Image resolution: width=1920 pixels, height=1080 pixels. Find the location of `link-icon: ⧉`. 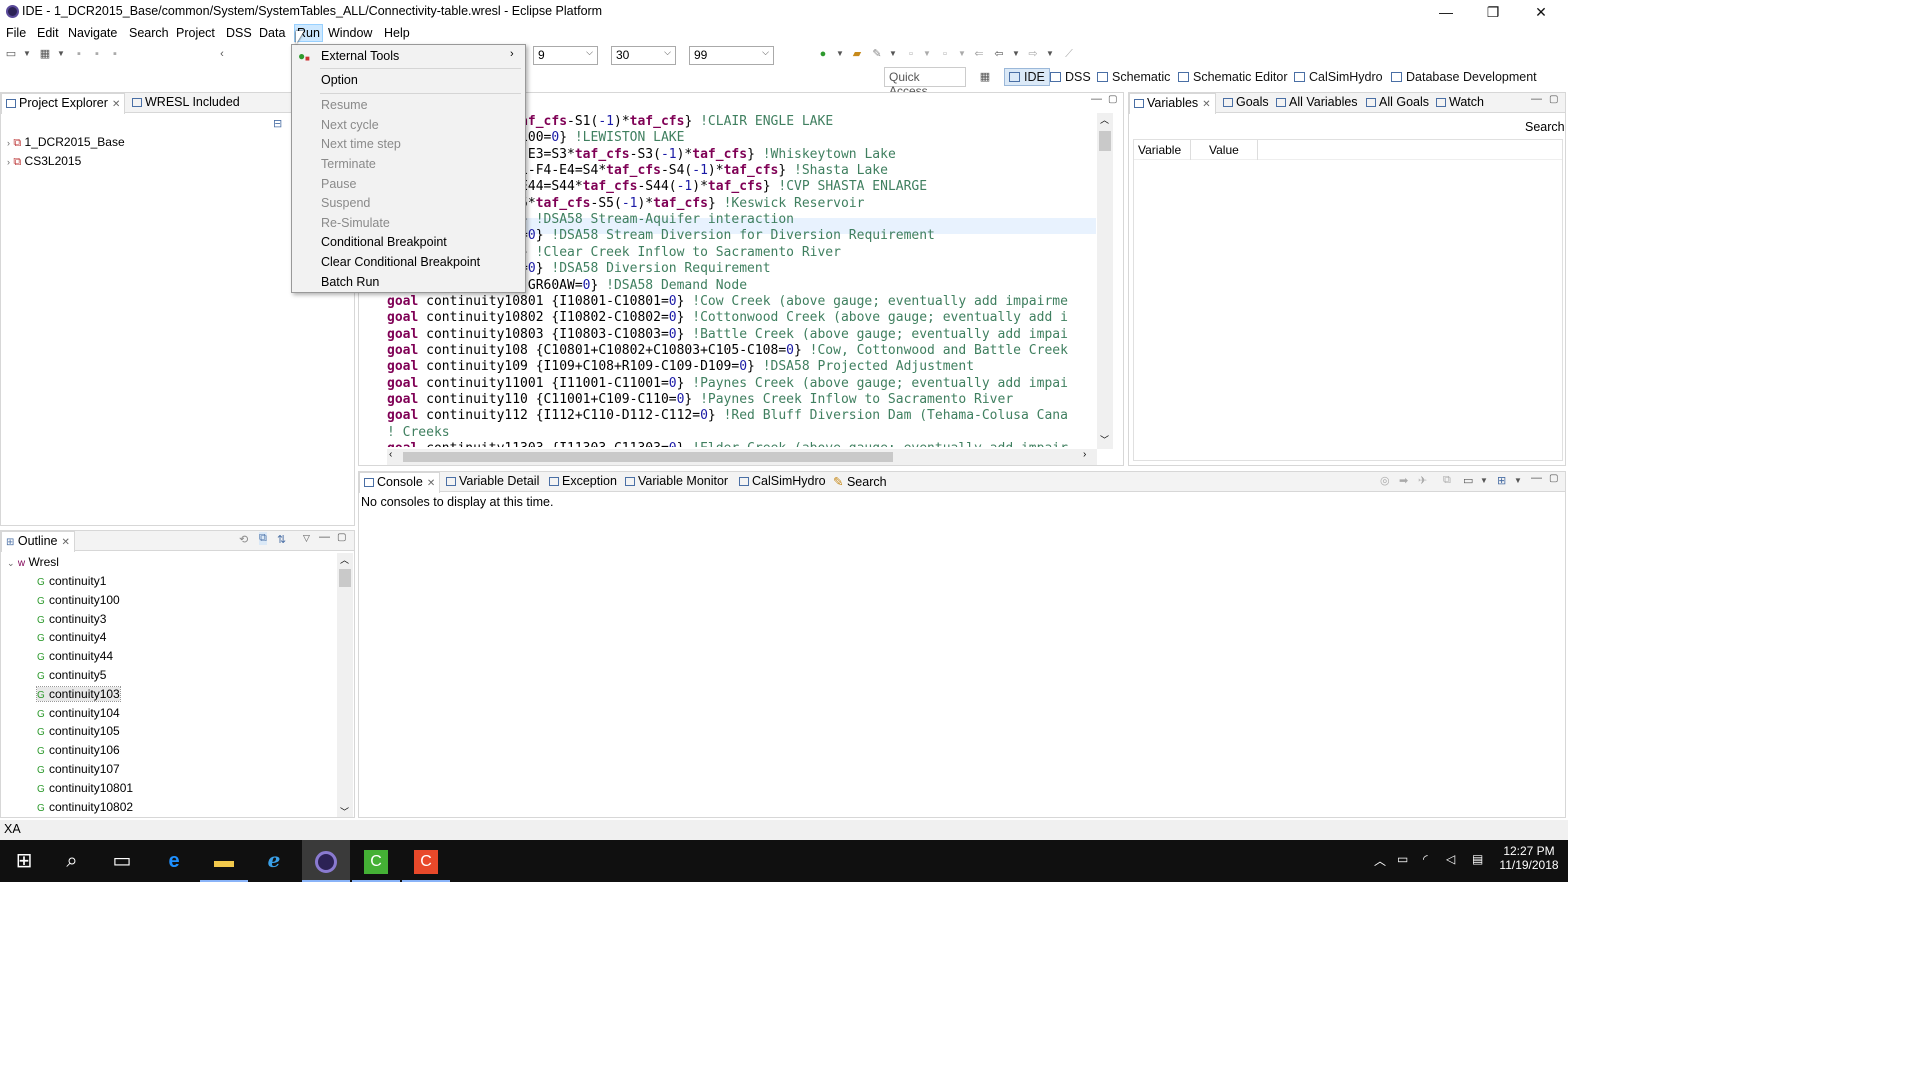

link-icon: ⧉ is located at coordinates (263, 538).